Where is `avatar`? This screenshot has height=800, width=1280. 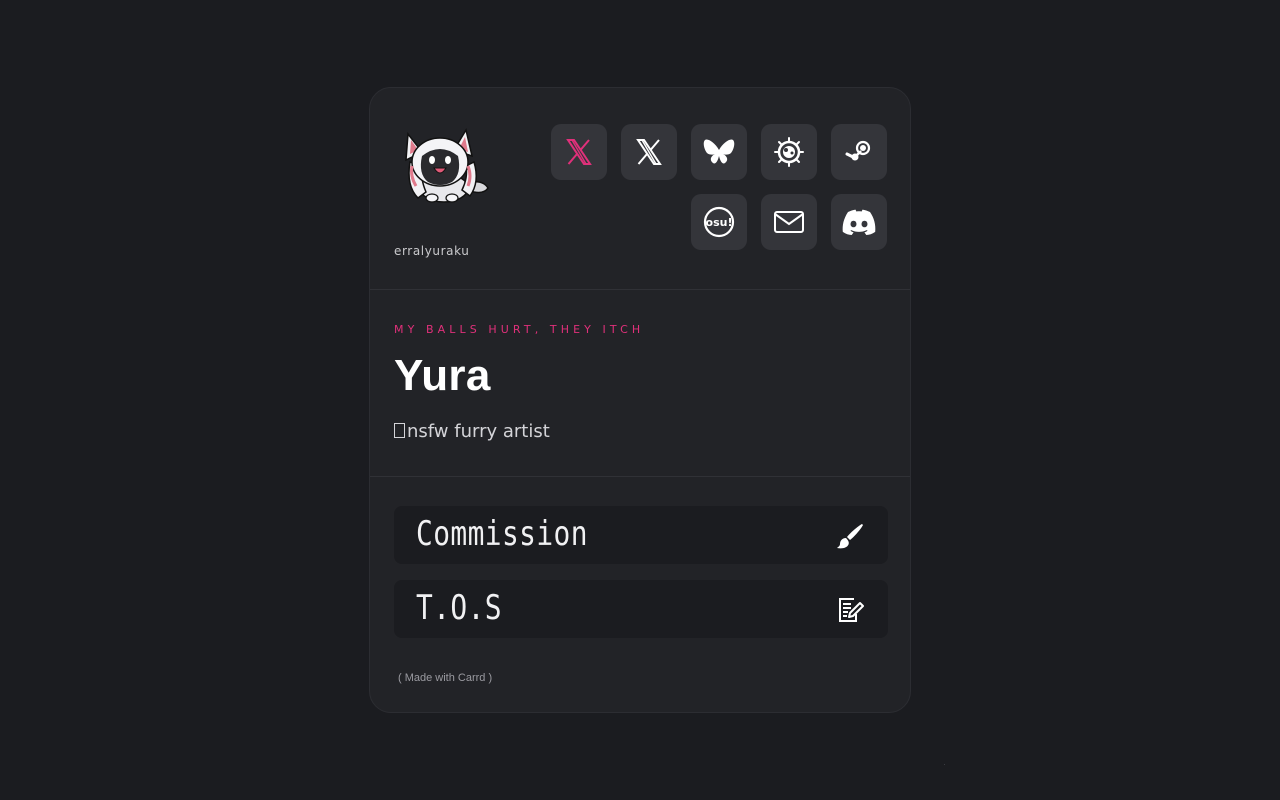 avatar is located at coordinates (447, 165).